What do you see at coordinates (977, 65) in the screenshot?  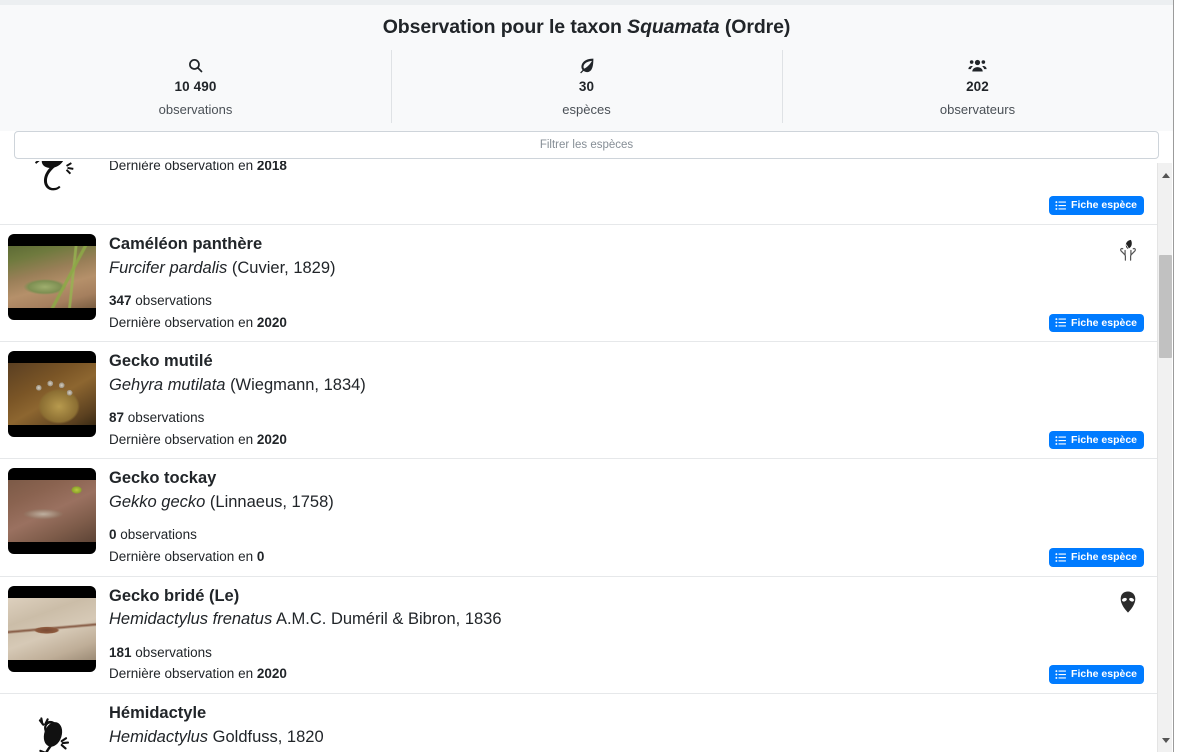 I see `users-icon` at bounding box center [977, 65].